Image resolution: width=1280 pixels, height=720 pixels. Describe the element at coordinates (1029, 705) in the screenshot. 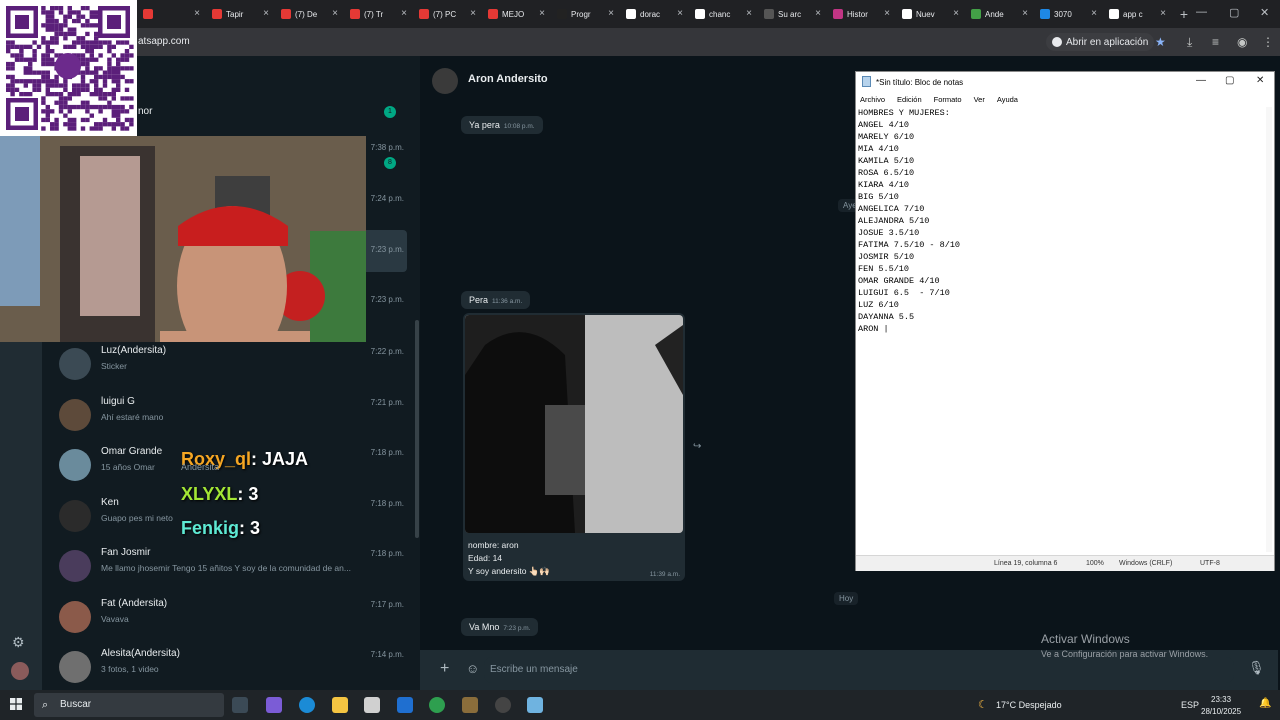

I see `weather-text: 17°C Despejado` at that location.